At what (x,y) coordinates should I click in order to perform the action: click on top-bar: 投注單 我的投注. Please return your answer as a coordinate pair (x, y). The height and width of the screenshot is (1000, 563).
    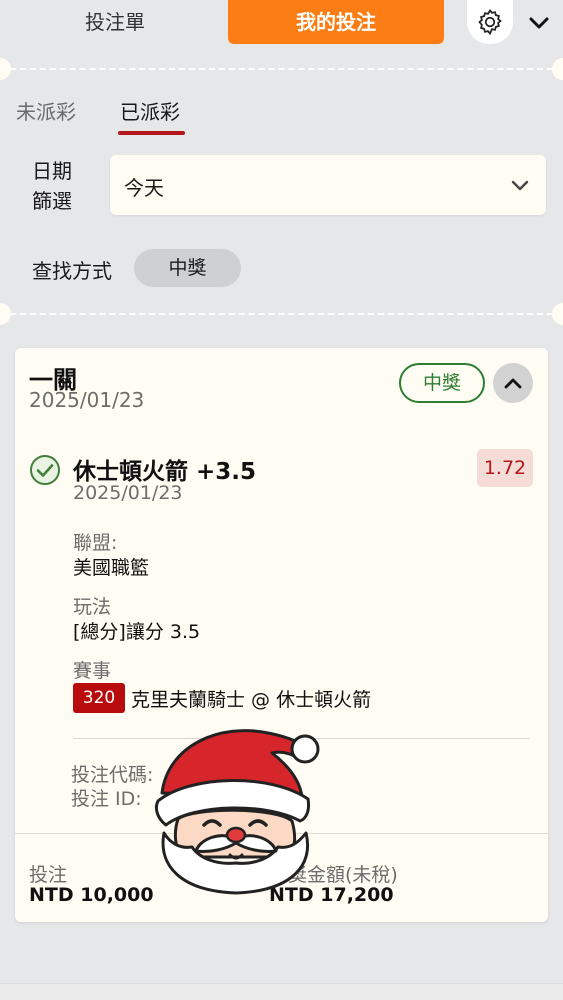
    Looking at the image, I should click on (281, 23).